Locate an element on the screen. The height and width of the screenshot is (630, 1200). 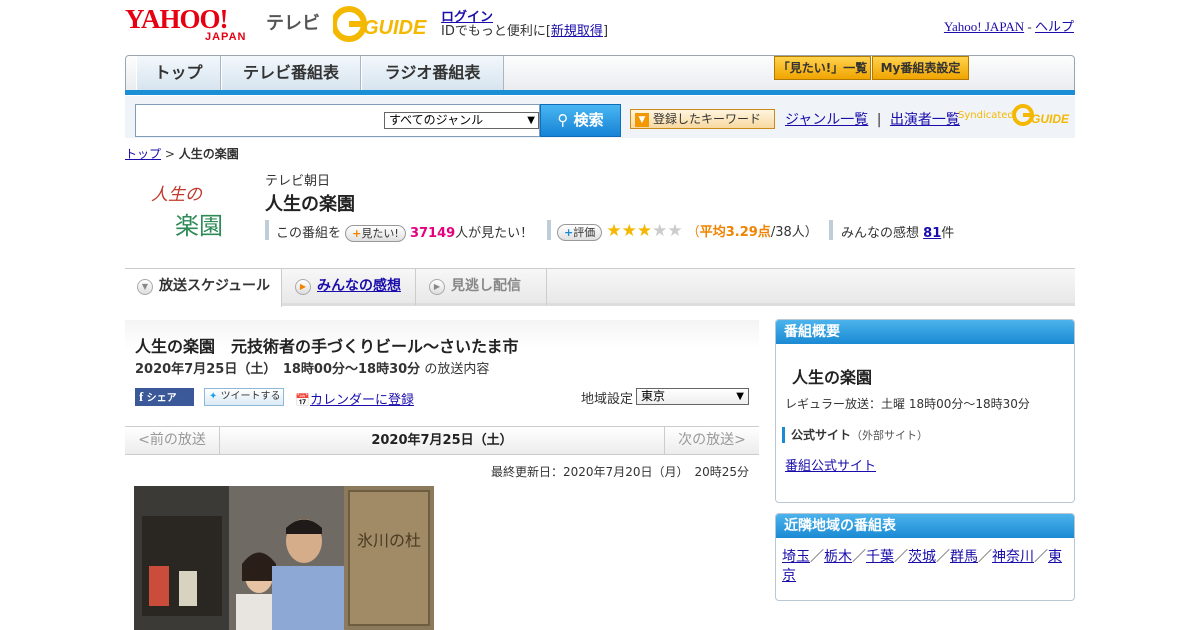
next-broadcast-link: 次の放送> is located at coordinates (711, 440).